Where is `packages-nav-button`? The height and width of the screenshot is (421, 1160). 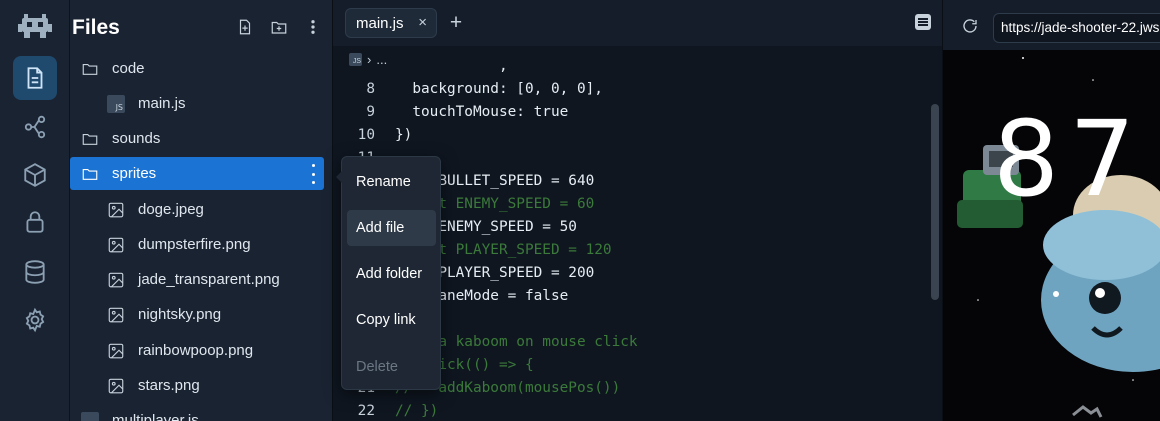
packages-nav-button is located at coordinates (35, 175).